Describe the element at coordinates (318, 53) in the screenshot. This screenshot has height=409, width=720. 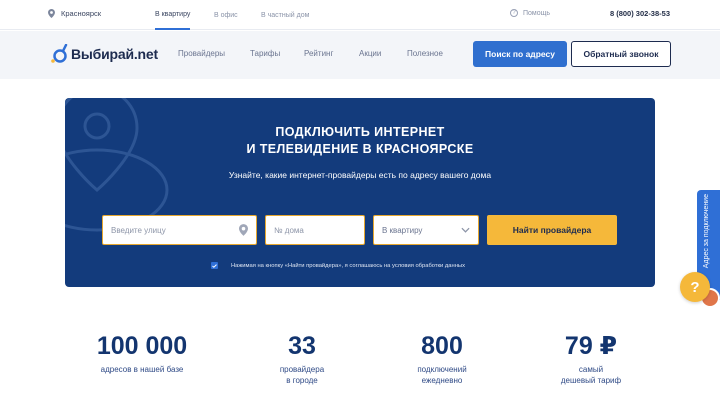
I see `nav-rating: Рейтинг` at that location.